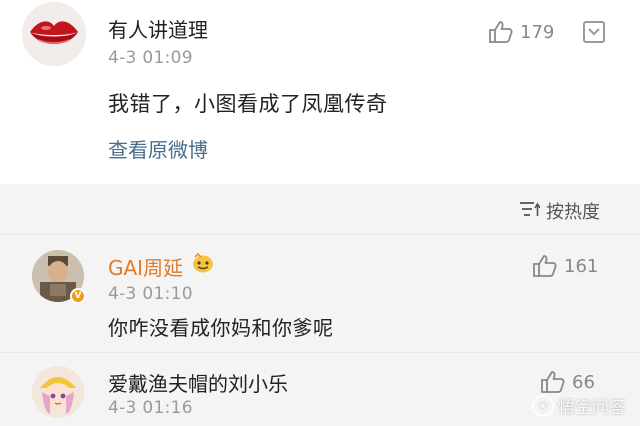  Describe the element at coordinates (537, 32) in the screenshot. I see `like-count: 179` at that location.